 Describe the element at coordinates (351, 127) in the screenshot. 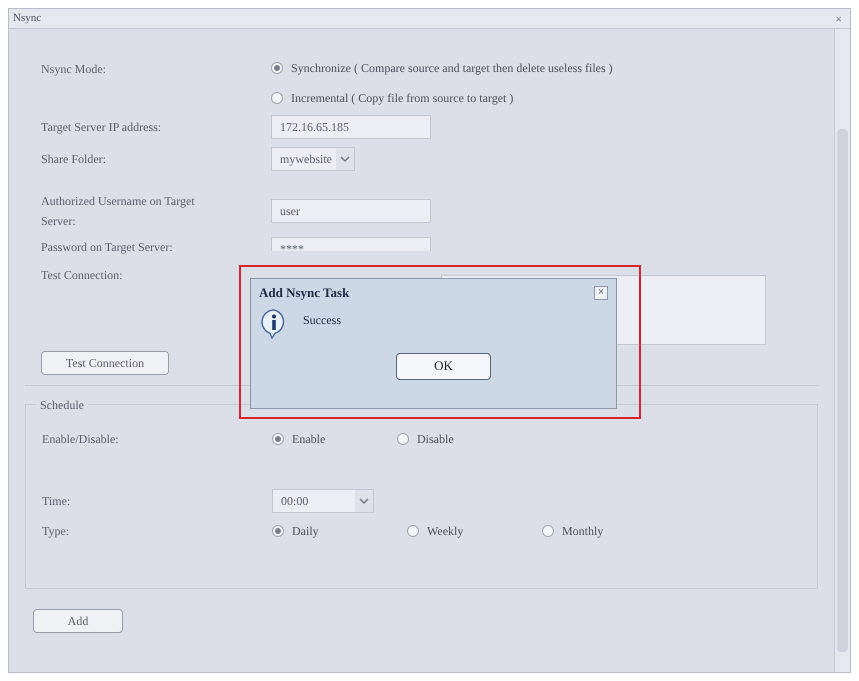

I see `text-field: 172.16.65.185` at that location.